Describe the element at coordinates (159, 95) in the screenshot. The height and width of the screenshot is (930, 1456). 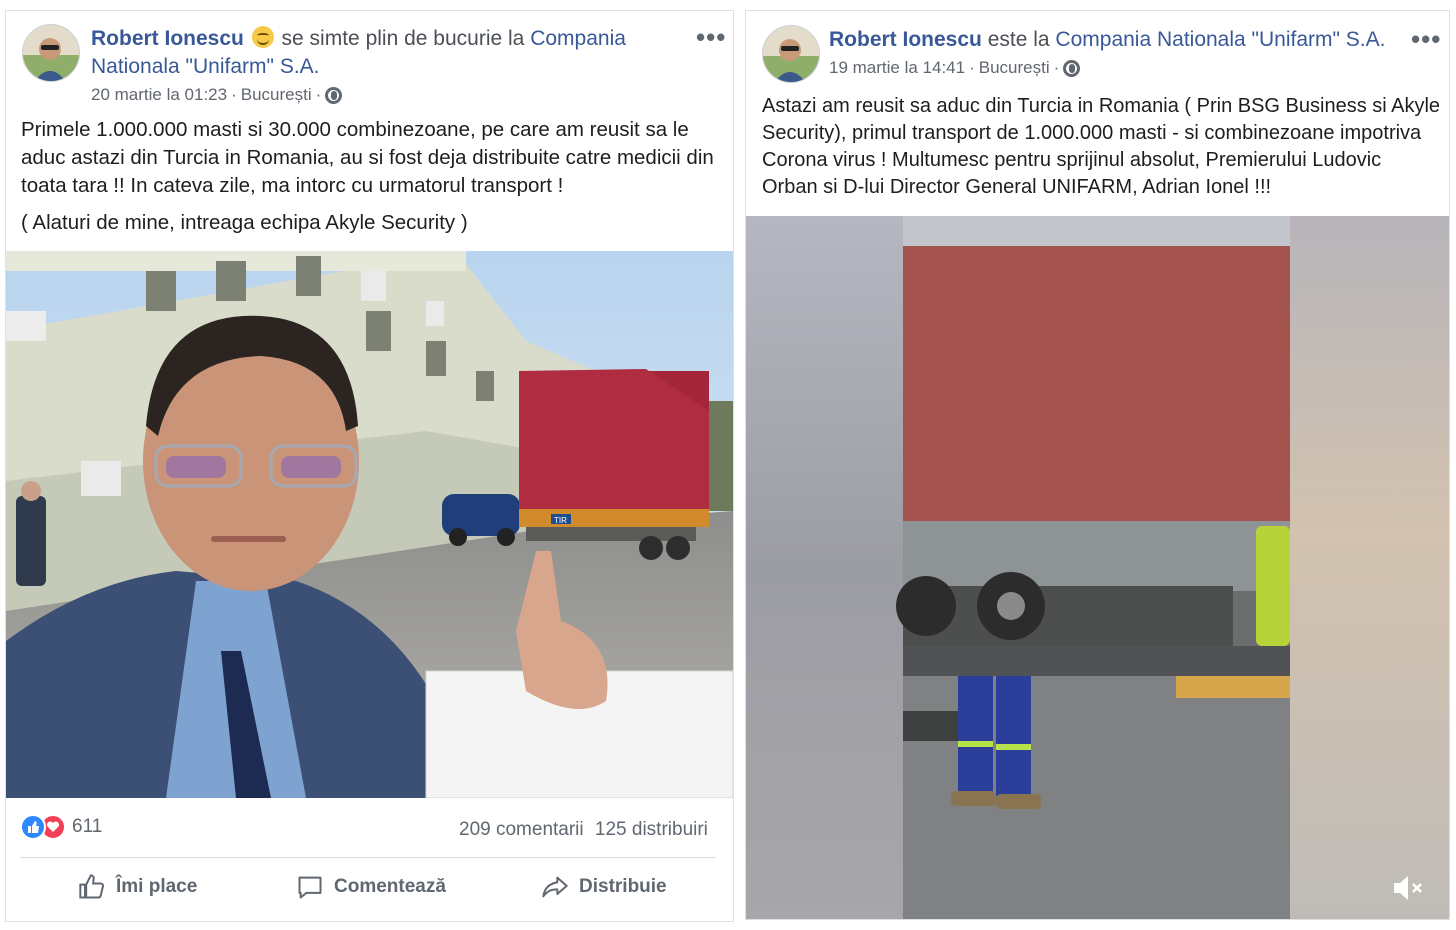
I see `post-date: 20 martie la 01:23` at that location.